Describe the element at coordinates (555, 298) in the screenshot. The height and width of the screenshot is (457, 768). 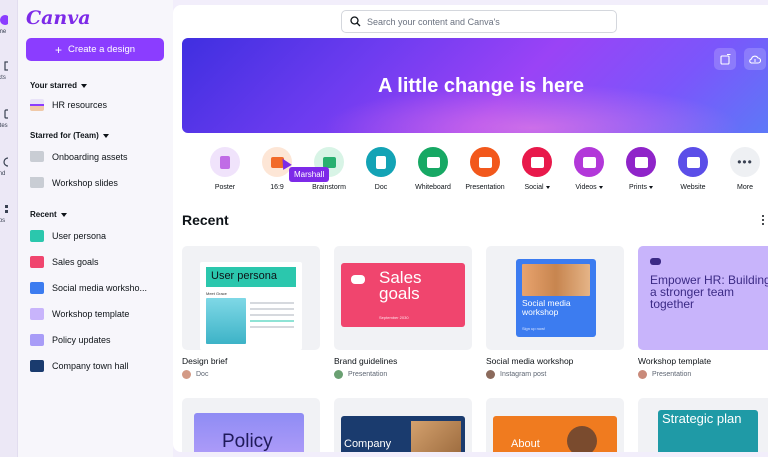
I see `design-thumbnail: Social media workshop Sign up now!` at that location.